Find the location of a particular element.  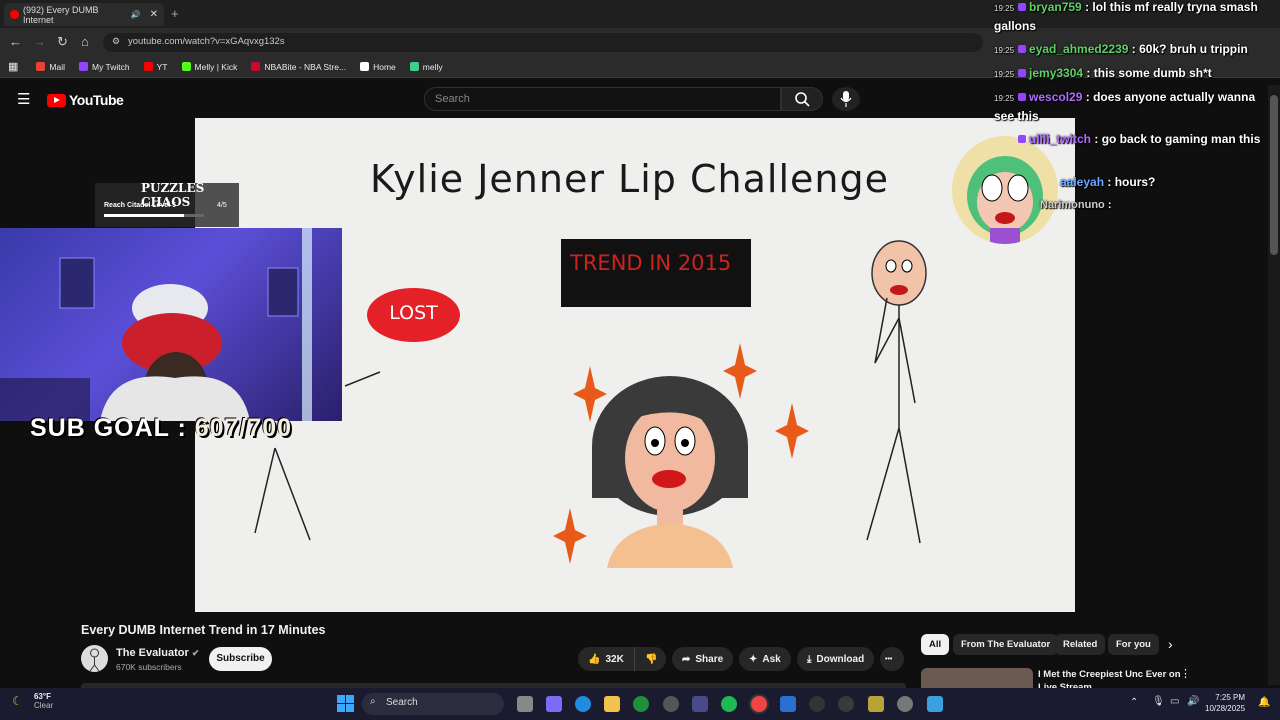

bookmark-my-twitch: My Twitch is located at coordinates (104, 67).